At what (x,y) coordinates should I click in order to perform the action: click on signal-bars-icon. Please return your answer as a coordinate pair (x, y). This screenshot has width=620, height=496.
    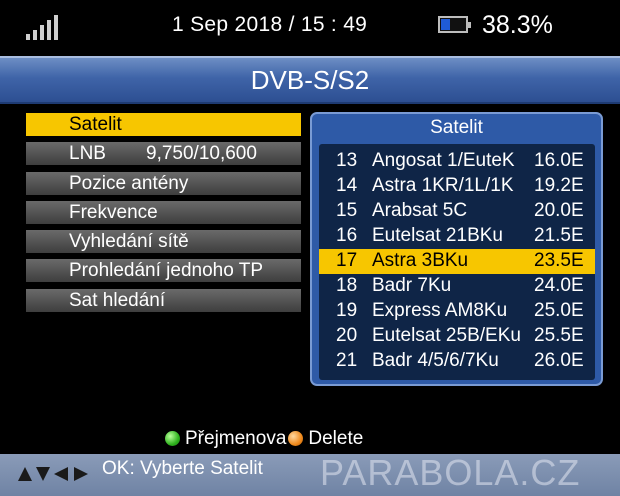
    Looking at the image, I should click on (43, 27).